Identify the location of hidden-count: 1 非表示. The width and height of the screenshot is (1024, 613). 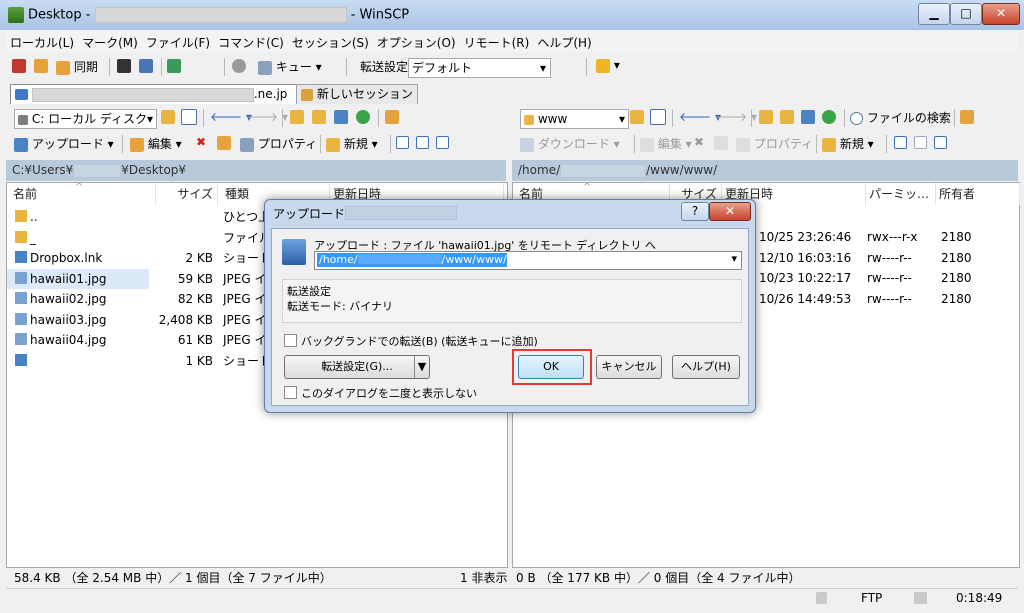
(483, 578).